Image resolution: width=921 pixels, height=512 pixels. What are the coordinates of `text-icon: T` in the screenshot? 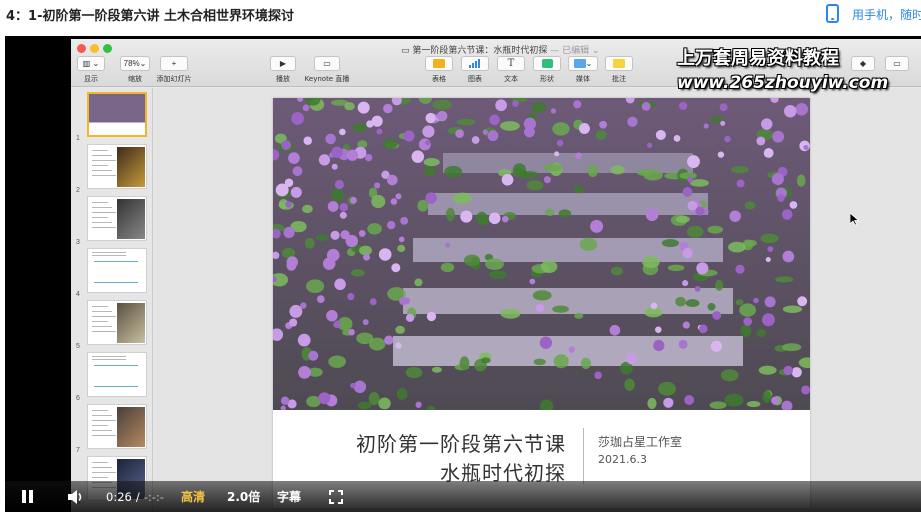 It's located at (511, 63).